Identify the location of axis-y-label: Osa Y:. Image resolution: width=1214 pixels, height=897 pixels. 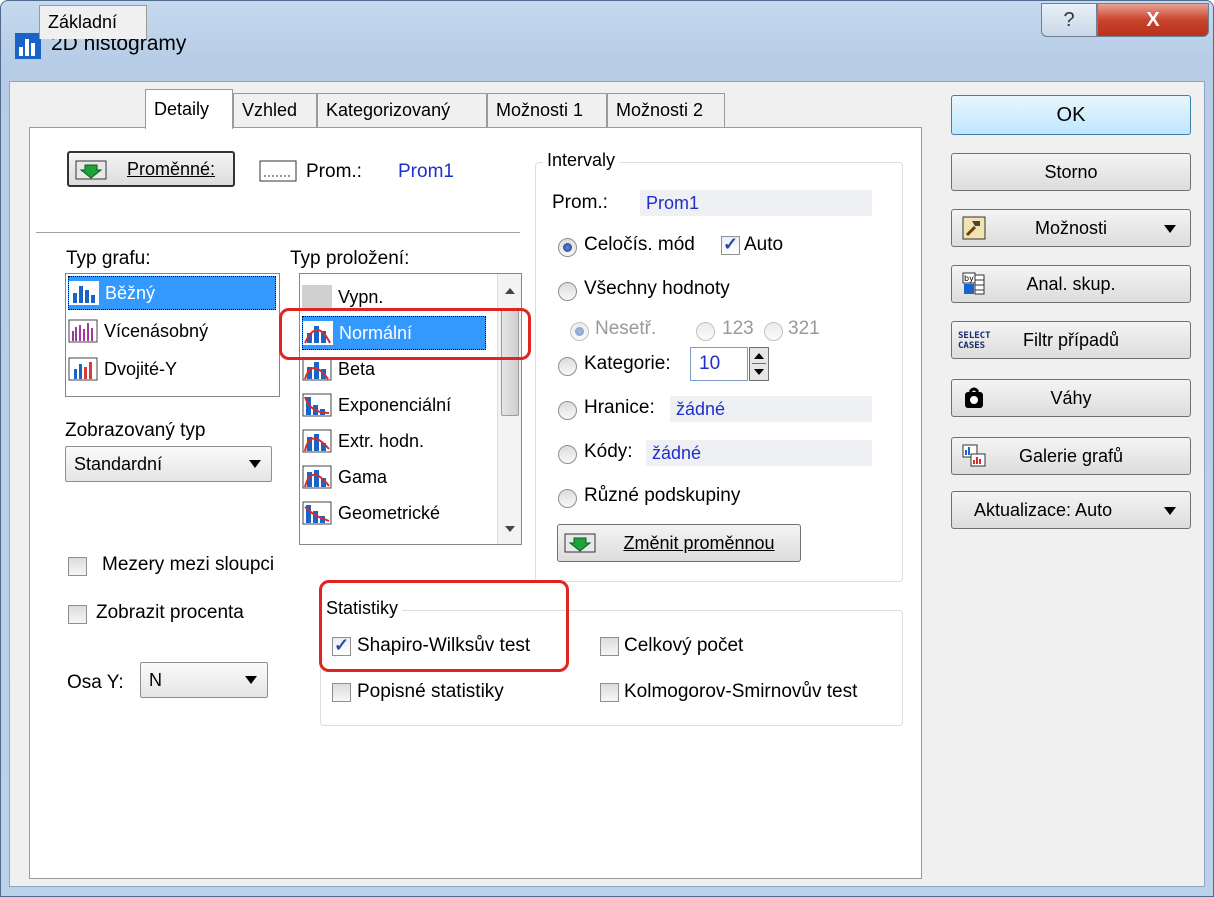
(95, 682).